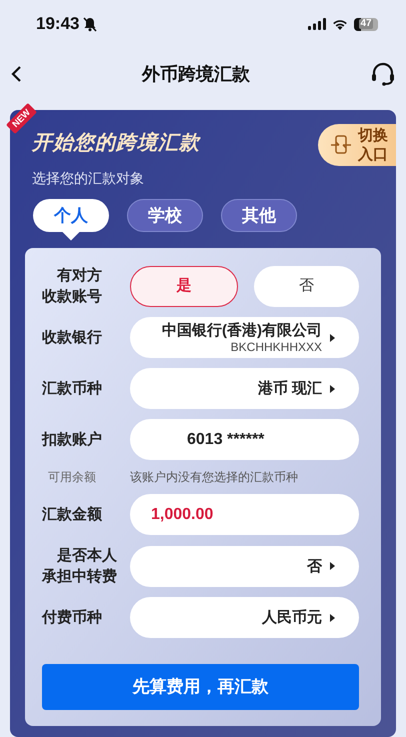  Describe the element at coordinates (244, 617) in the screenshot. I see `input-field: 人民币元` at that location.